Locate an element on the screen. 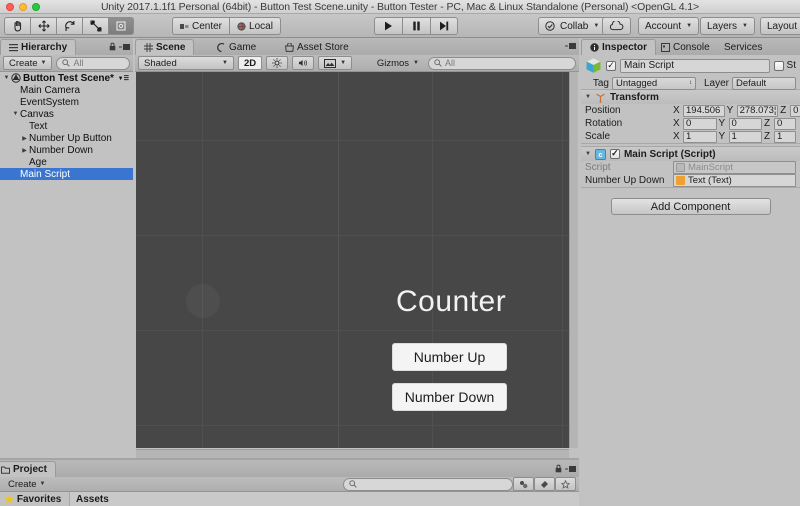  number-up-down-field: Text (Text) is located at coordinates (734, 180).